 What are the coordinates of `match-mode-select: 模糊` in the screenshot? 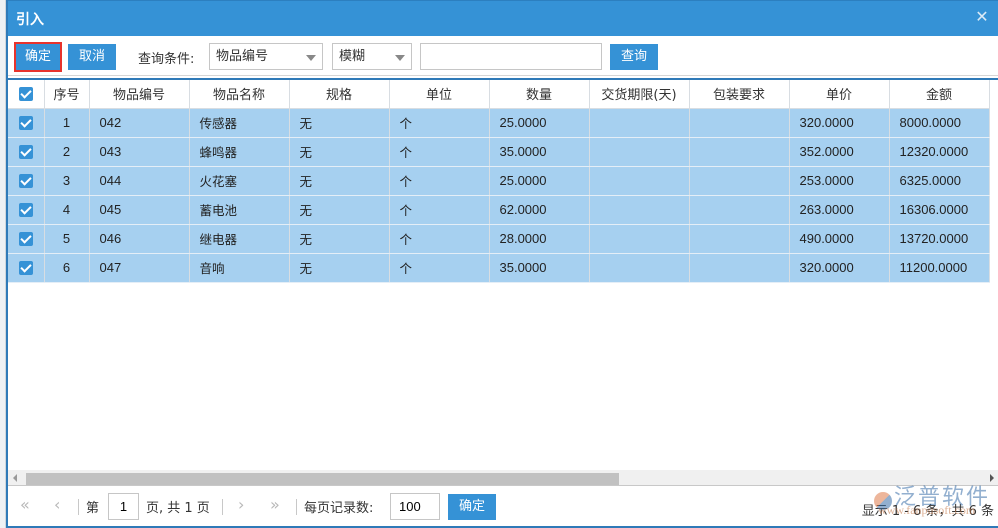 It's located at (372, 56).